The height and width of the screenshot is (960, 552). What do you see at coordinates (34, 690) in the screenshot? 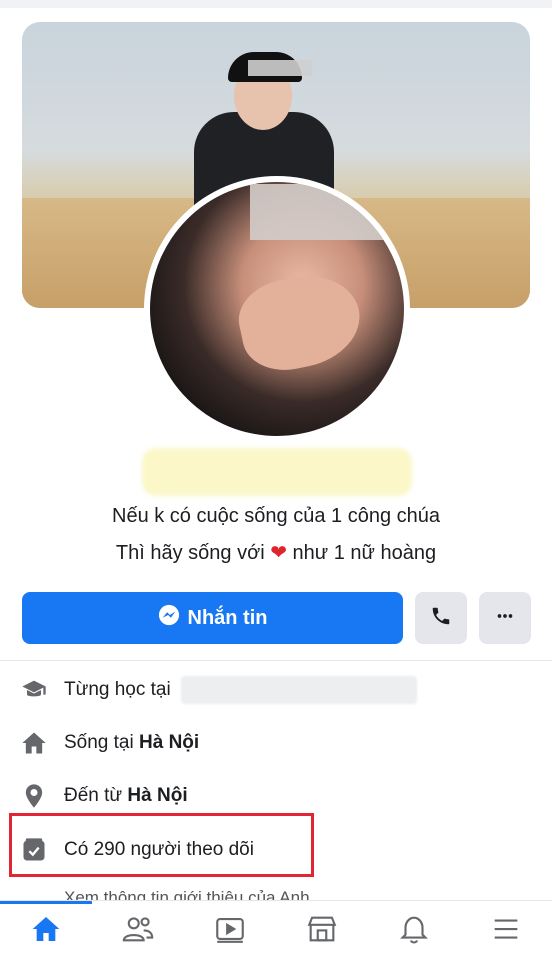
I see `graduation-cap-icon` at bounding box center [34, 690].